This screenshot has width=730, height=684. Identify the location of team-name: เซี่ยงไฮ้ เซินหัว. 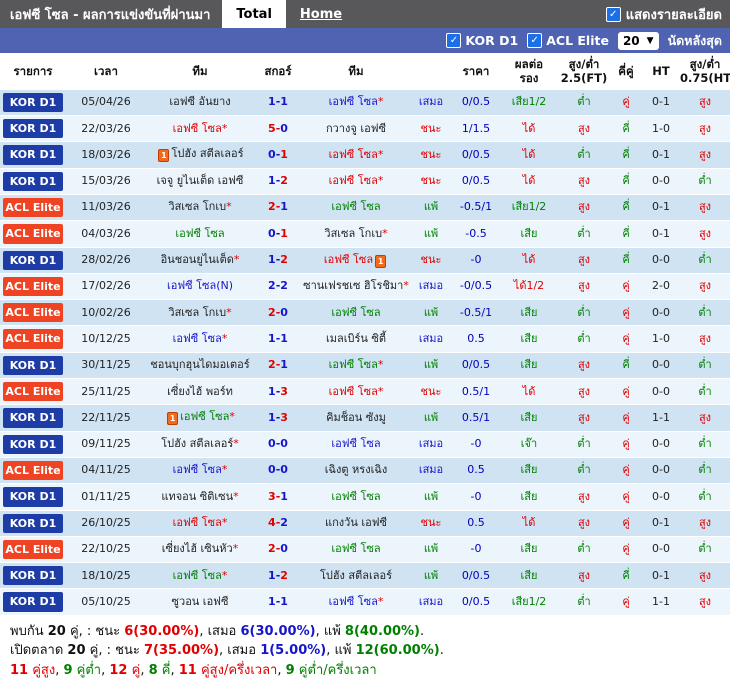
(197, 548).